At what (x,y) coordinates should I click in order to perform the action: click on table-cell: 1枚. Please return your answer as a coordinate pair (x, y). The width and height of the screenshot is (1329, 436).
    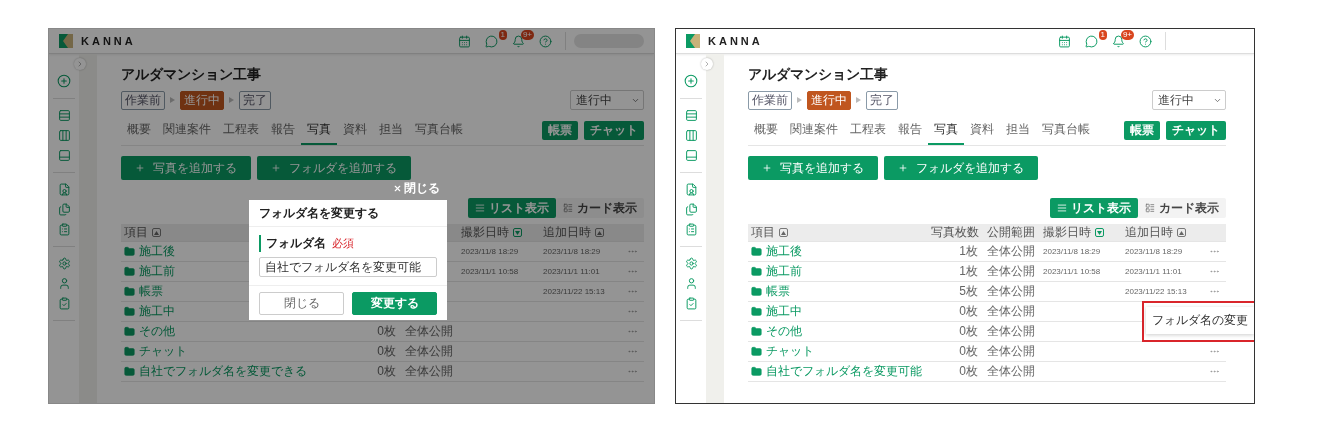
    Looking at the image, I should click on (968, 271).